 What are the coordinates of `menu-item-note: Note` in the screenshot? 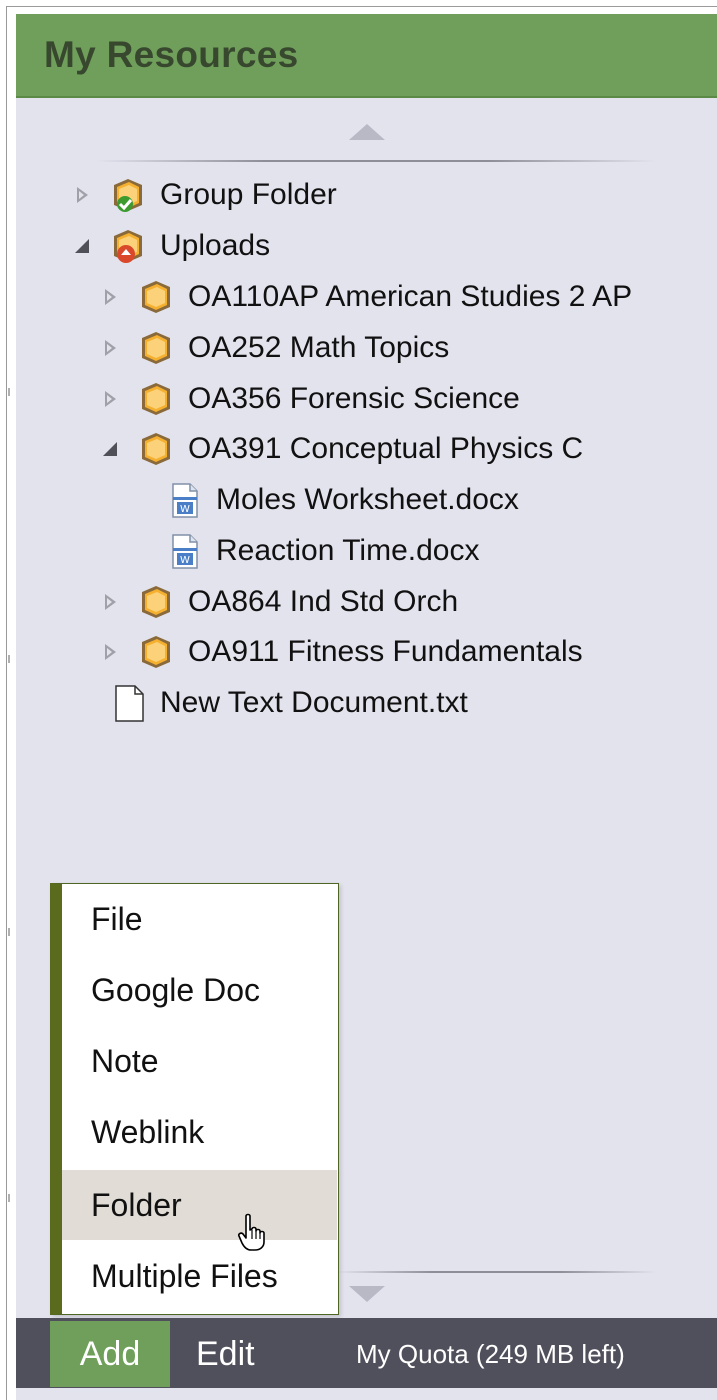 It's located at (199, 1061).